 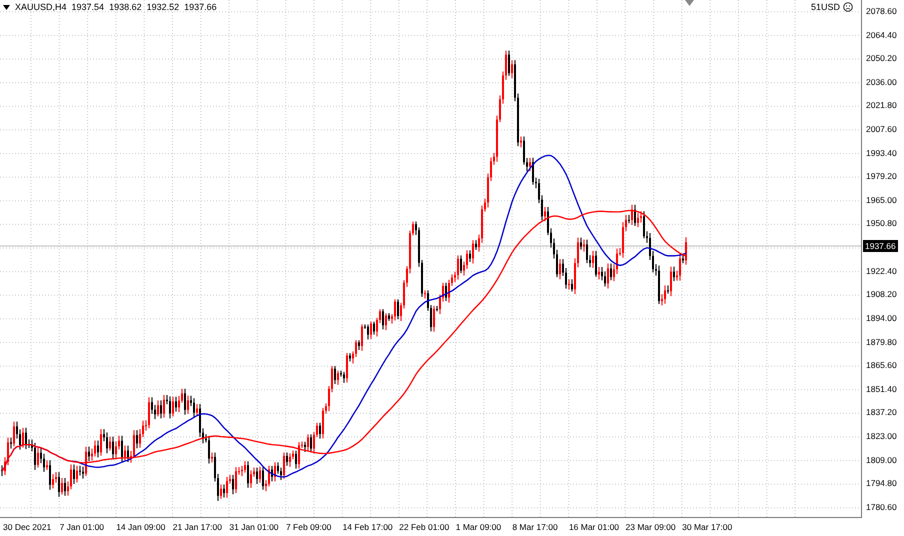 What do you see at coordinates (880, 246) in the screenshot?
I see `current-price-tag: 1937.66` at bounding box center [880, 246].